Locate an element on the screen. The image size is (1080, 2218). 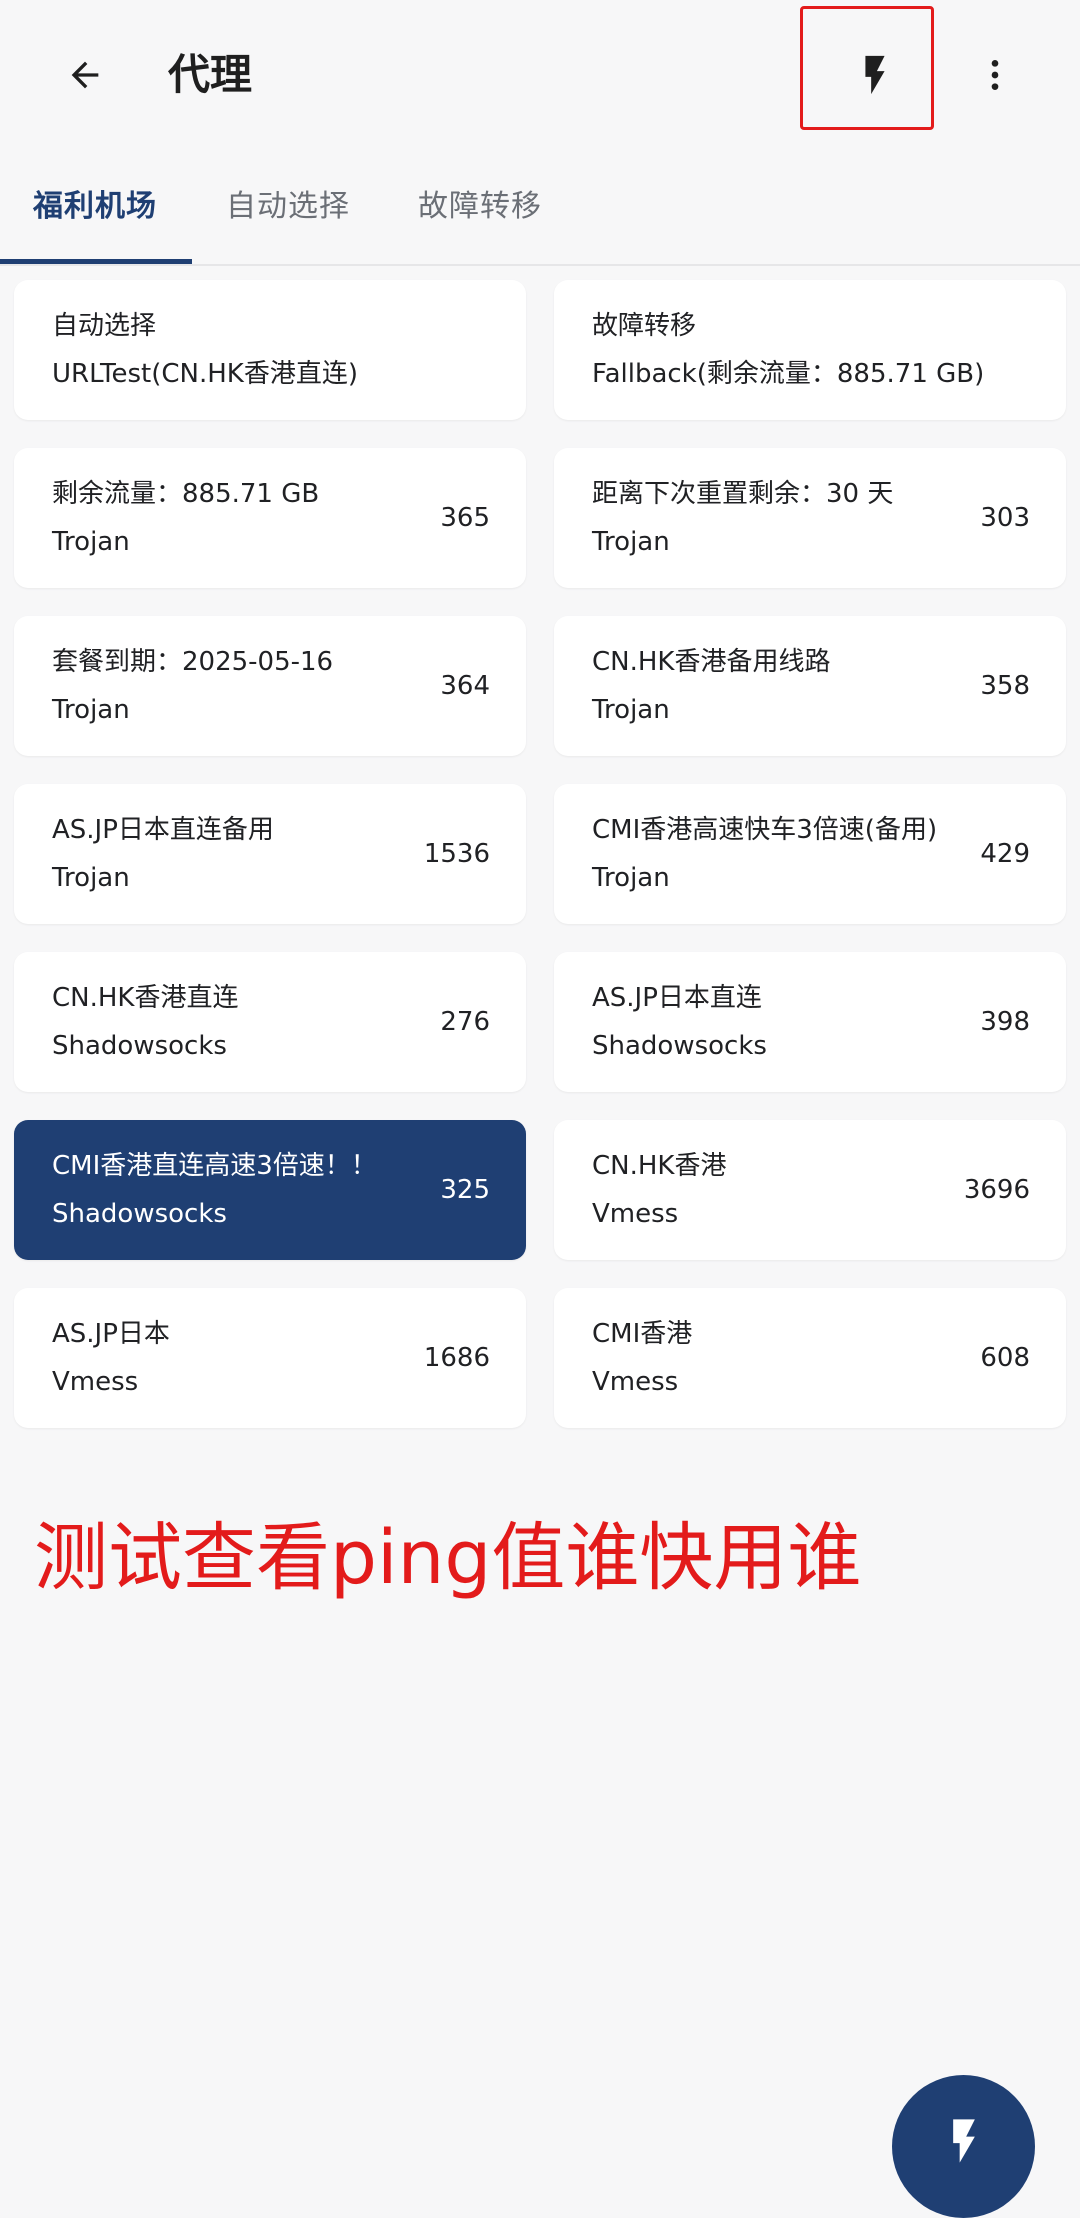
proxy-card: 剩余流量：885.71 GB Trojan 365 is located at coordinates (270, 518).